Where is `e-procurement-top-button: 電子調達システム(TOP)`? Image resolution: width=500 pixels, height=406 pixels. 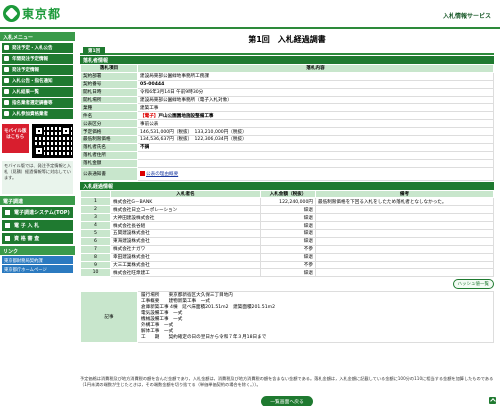 e-procurement-top-button: 電子調達システム(TOP) is located at coordinates (37, 212).